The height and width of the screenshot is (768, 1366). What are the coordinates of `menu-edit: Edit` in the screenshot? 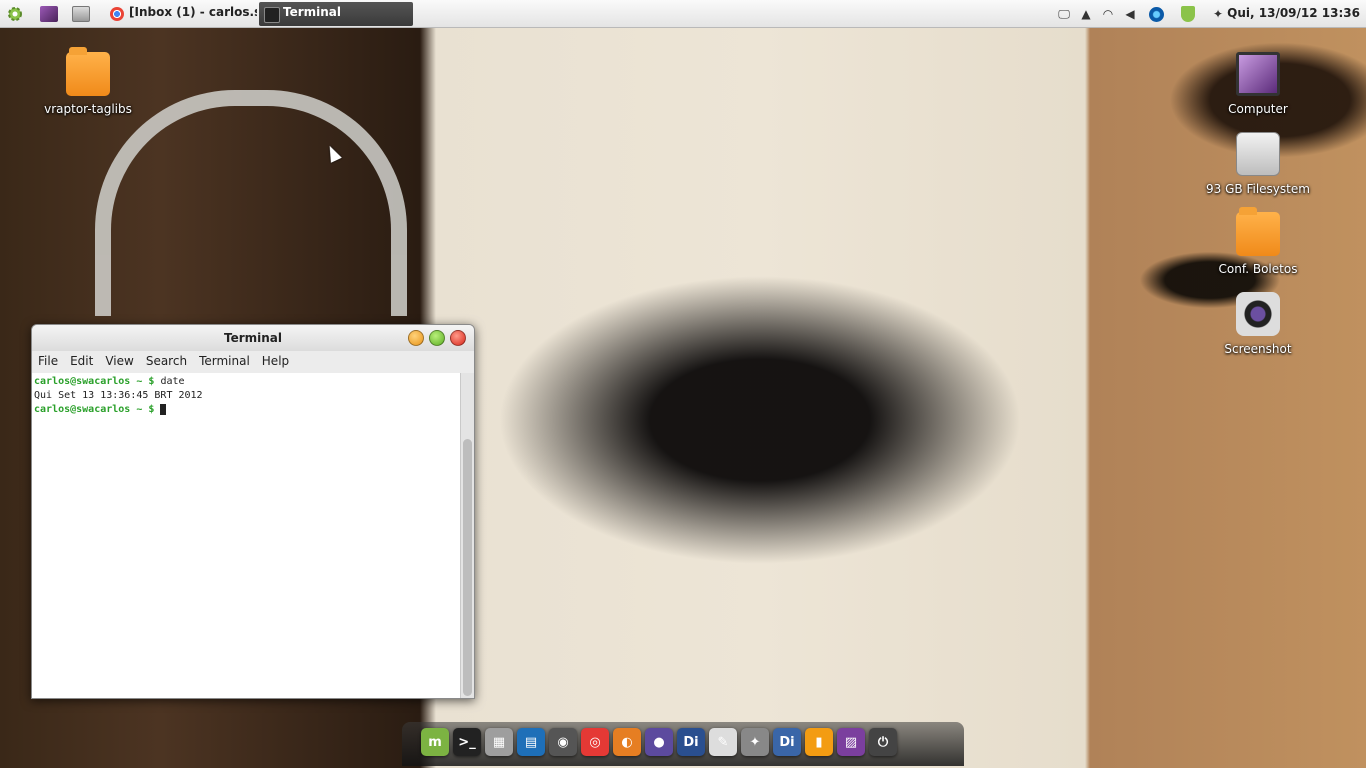 It's located at (84, 362).